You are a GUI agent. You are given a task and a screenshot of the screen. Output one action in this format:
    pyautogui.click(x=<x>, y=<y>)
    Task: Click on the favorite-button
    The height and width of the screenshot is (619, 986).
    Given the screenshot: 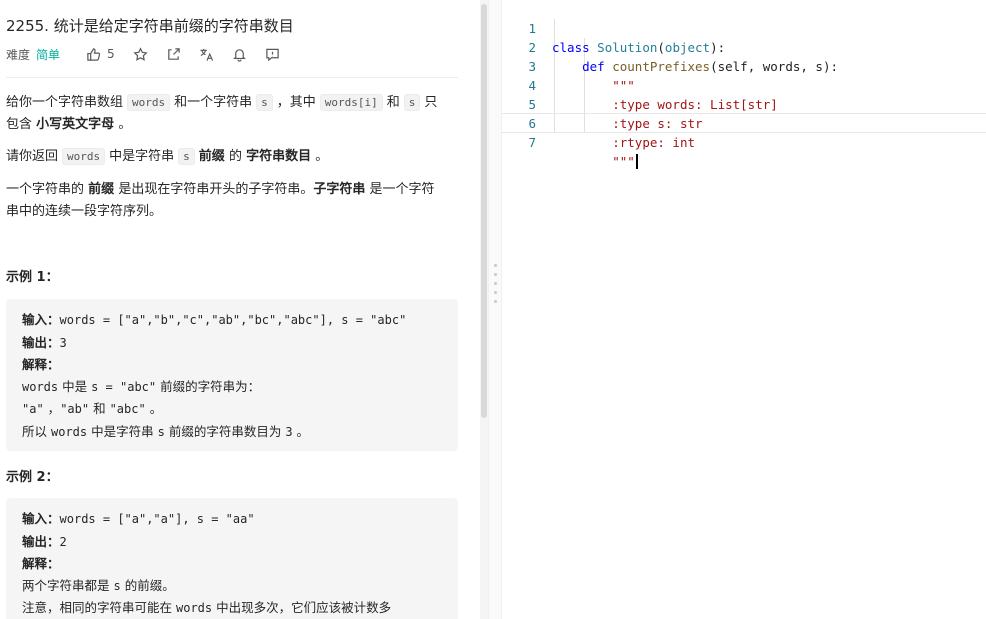 What is the action you would take?
    pyautogui.click(x=140, y=54)
    